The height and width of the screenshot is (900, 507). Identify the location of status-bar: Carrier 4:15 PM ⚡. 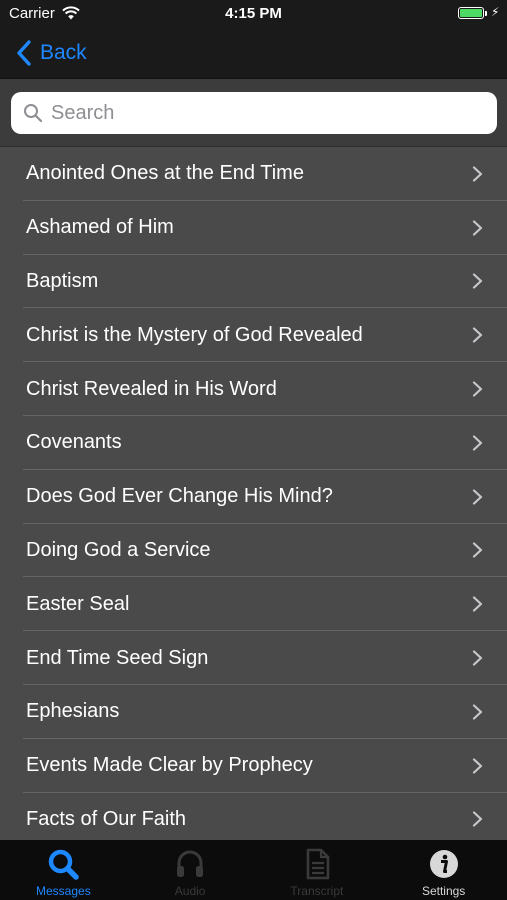
(253, 14).